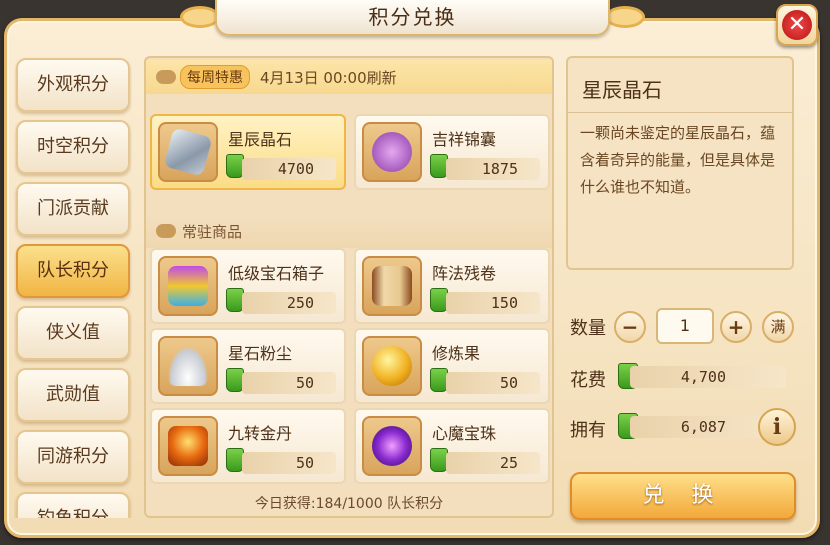 The image size is (830, 545). I want to click on item-name: 阵法残卷, so click(464, 273).